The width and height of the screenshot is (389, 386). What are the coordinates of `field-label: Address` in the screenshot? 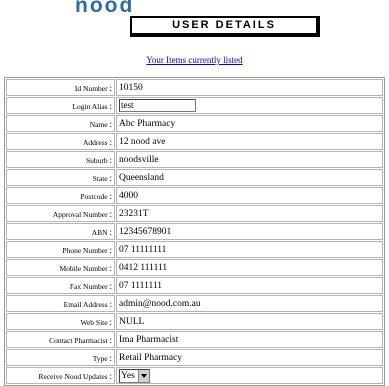 It's located at (95, 142).